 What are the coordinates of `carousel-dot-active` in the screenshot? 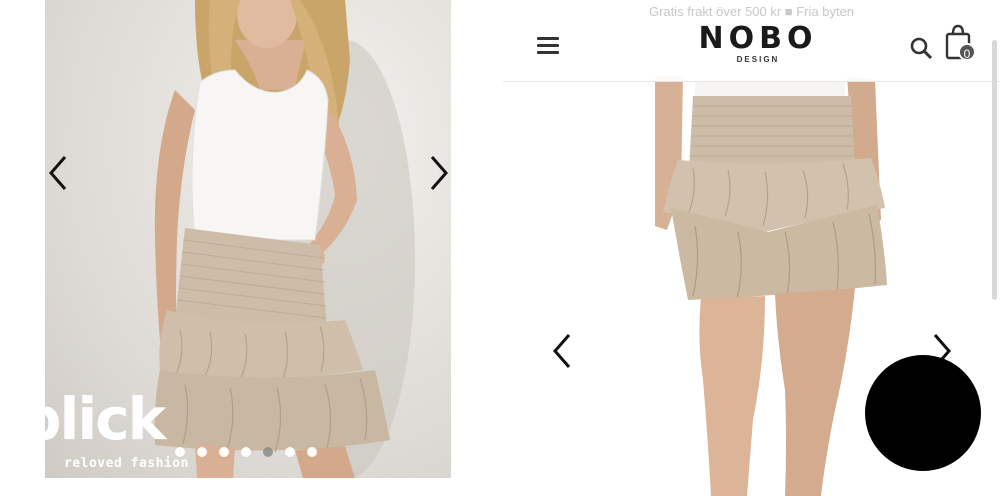 It's located at (268, 452).